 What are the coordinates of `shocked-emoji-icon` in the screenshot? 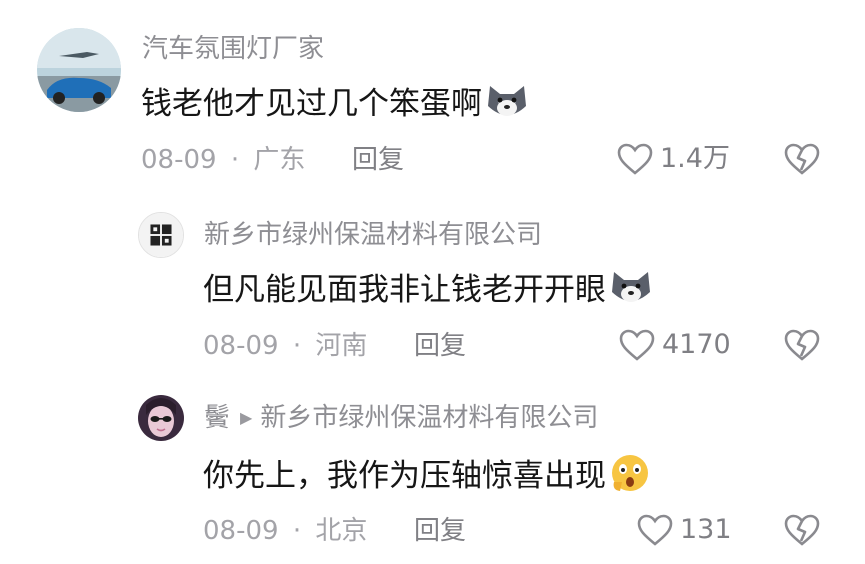 It's located at (630, 478).